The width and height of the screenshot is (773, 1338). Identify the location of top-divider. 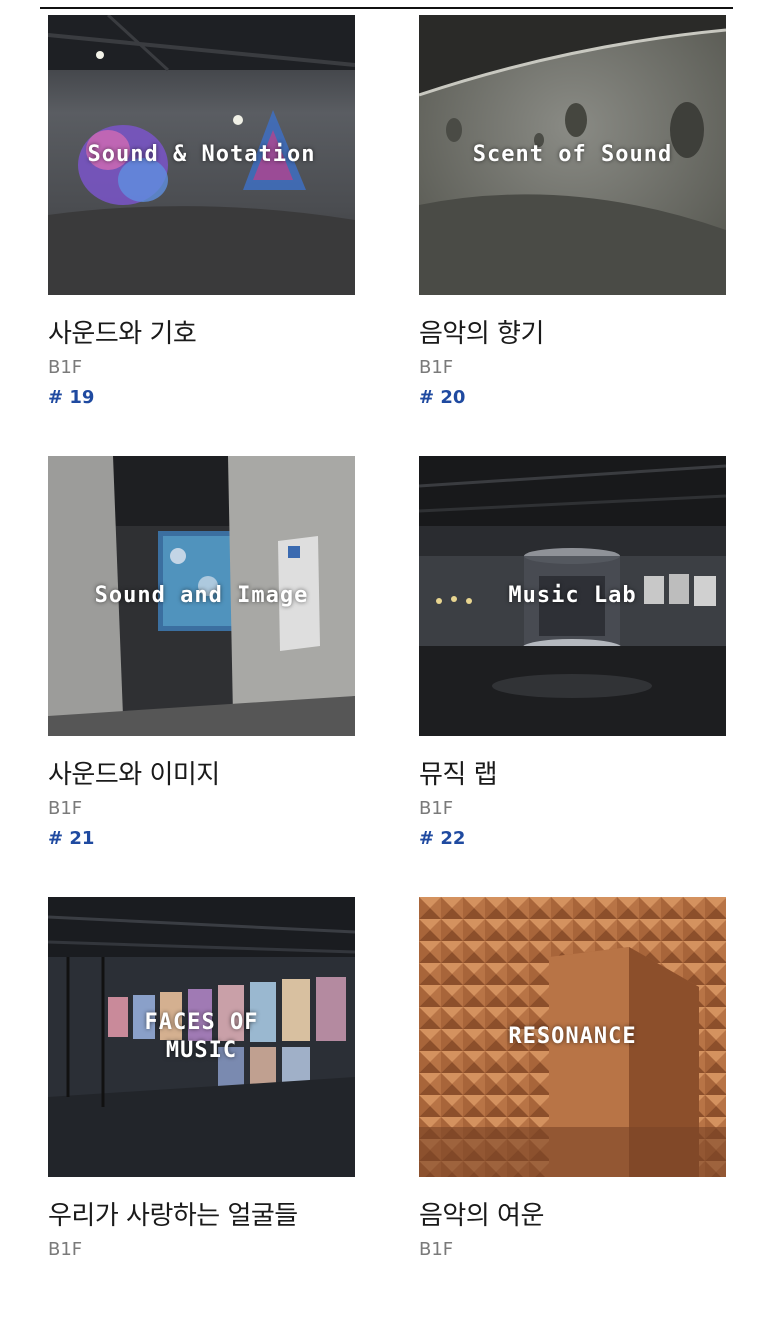
(386, 8).